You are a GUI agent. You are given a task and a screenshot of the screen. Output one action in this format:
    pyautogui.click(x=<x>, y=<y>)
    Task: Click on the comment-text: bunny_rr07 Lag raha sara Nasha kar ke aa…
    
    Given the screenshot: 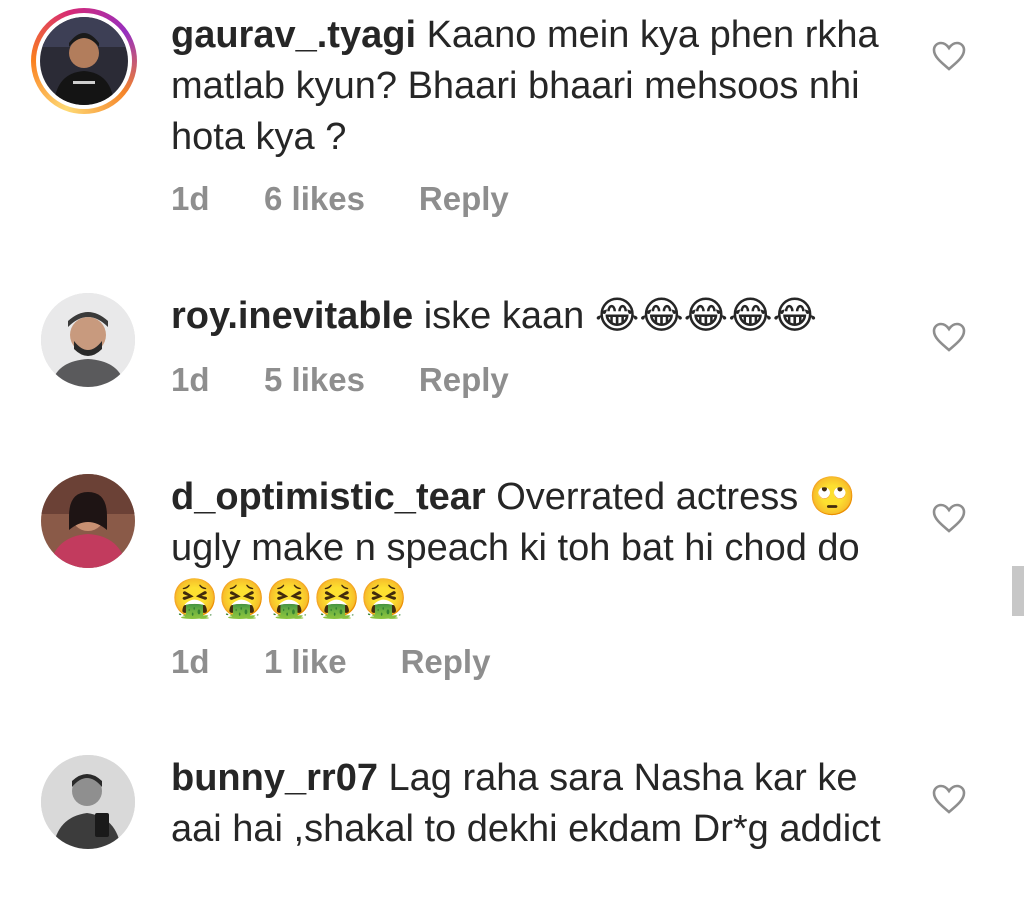 What is the action you would take?
    pyautogui.click(x=531, y=804)
    